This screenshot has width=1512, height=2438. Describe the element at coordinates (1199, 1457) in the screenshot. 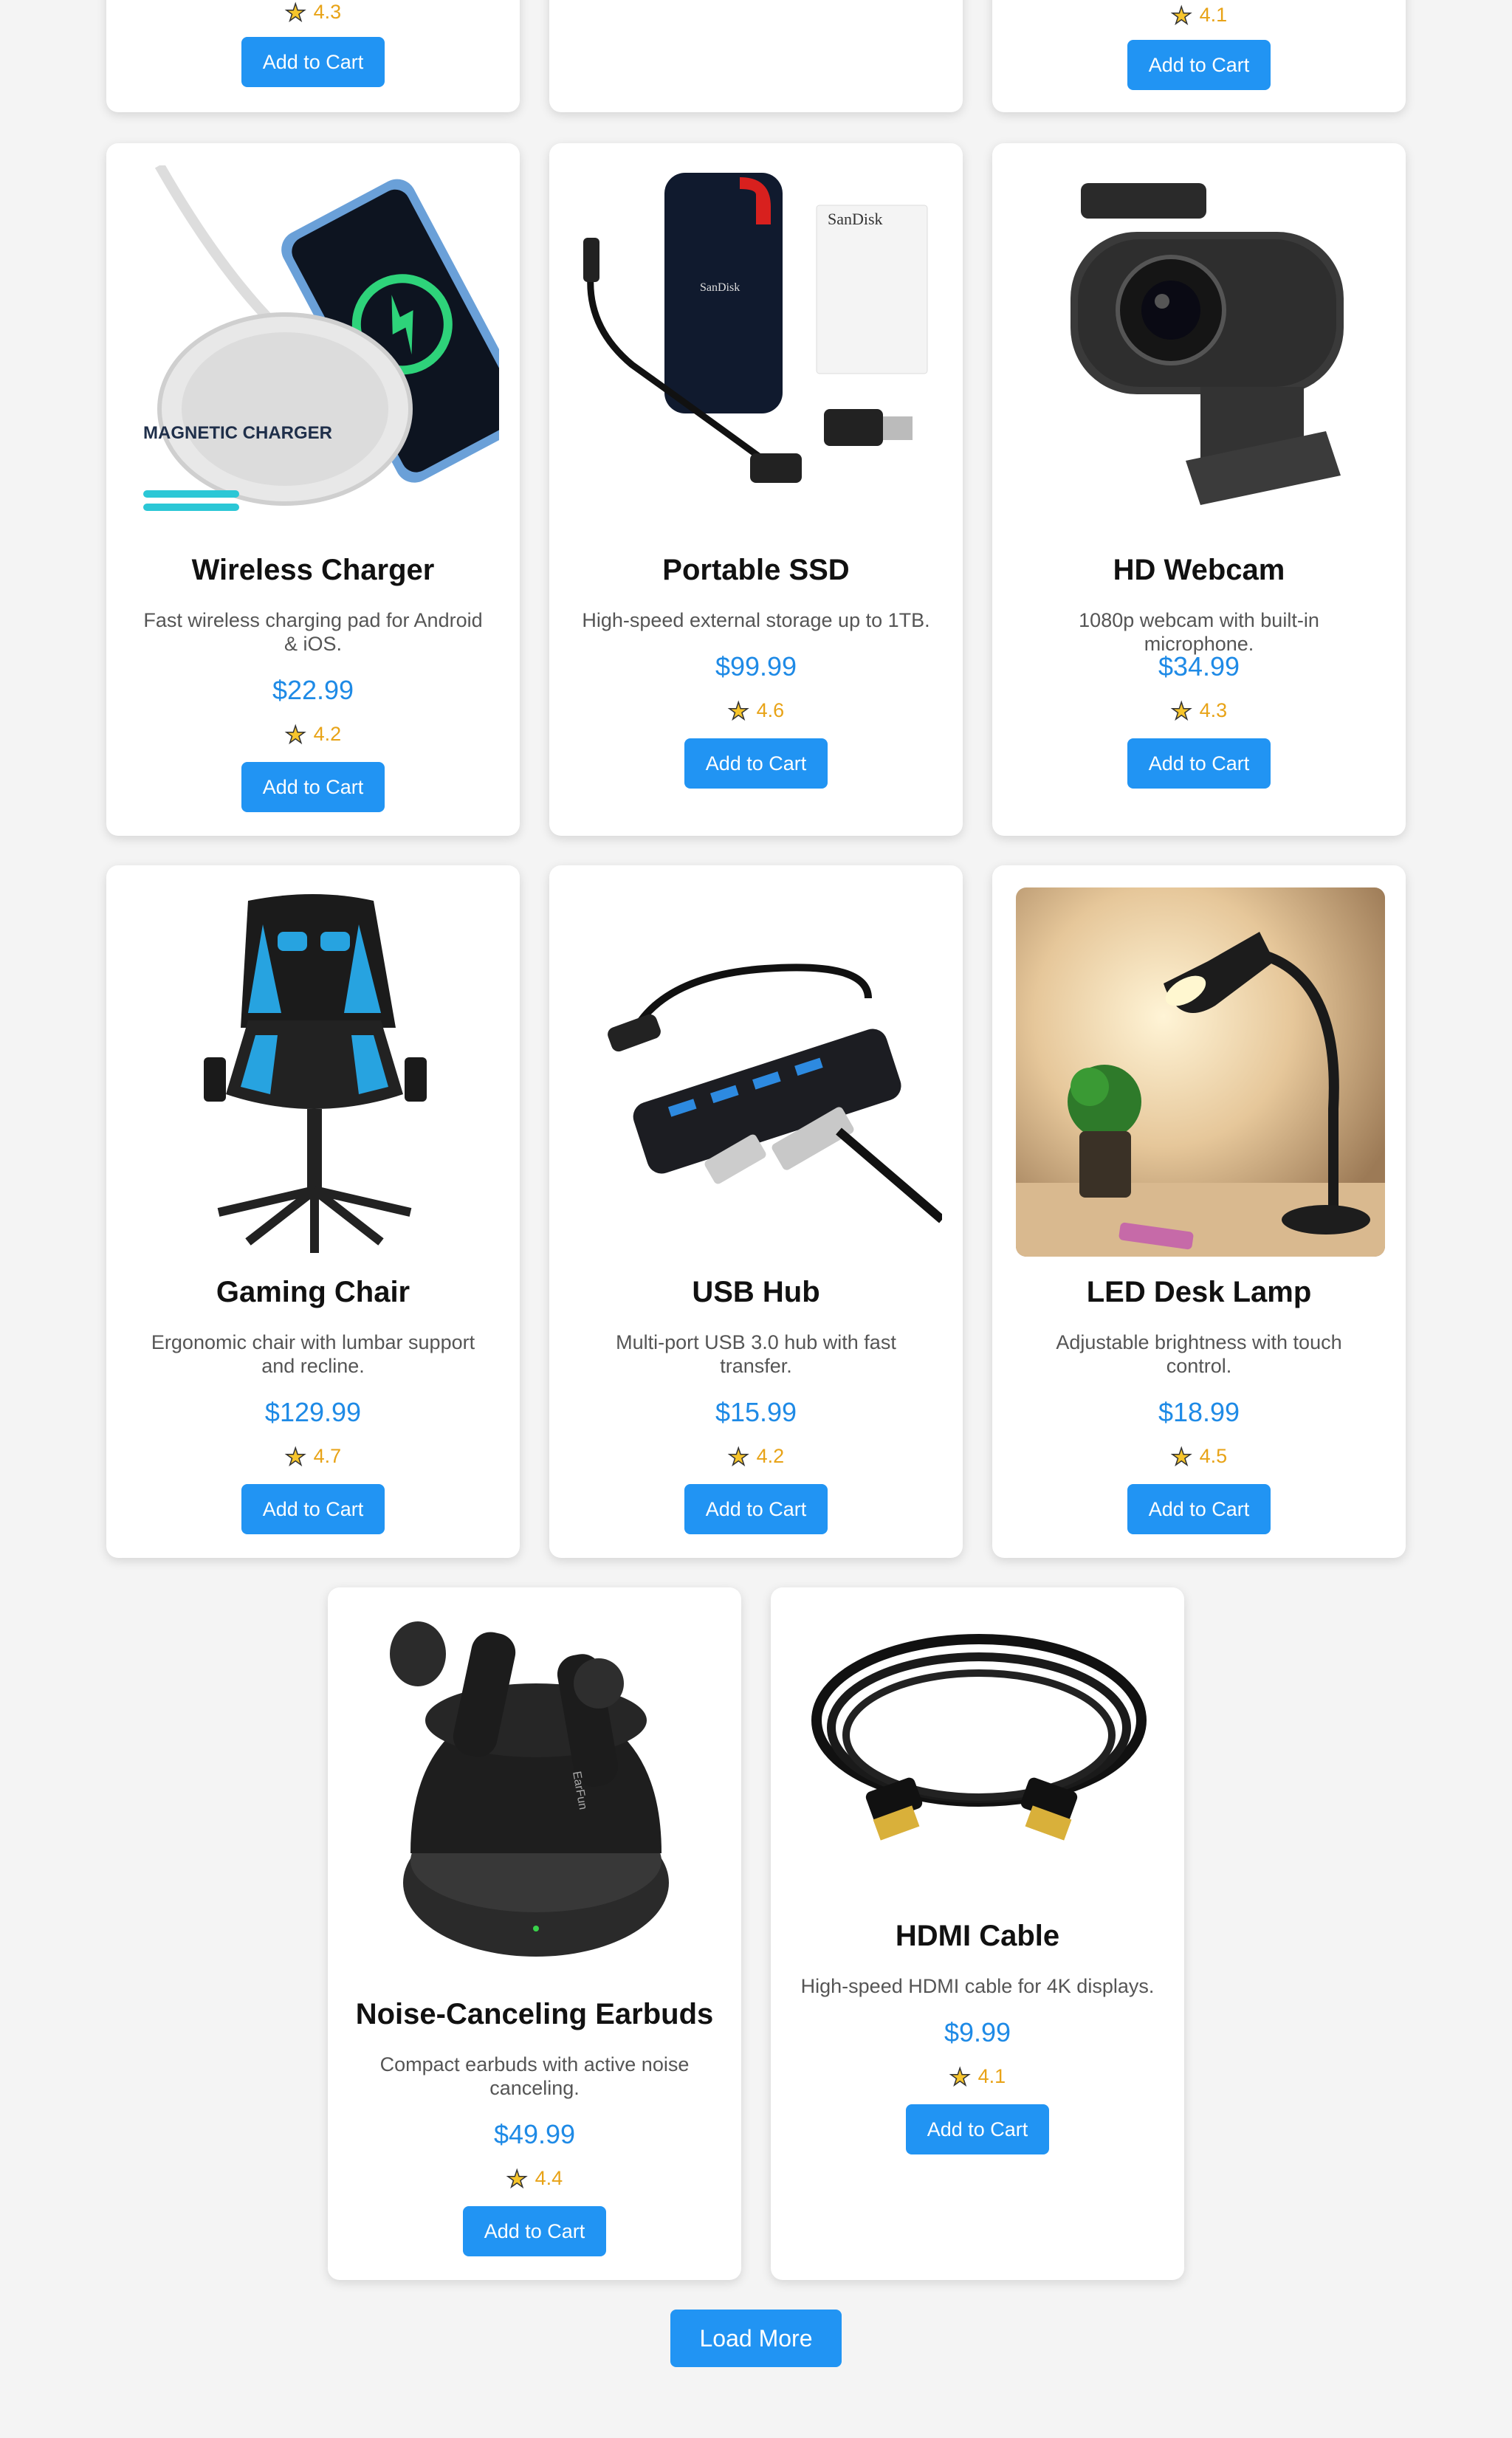

I see `product-rating: ★ 4.5` at that location.